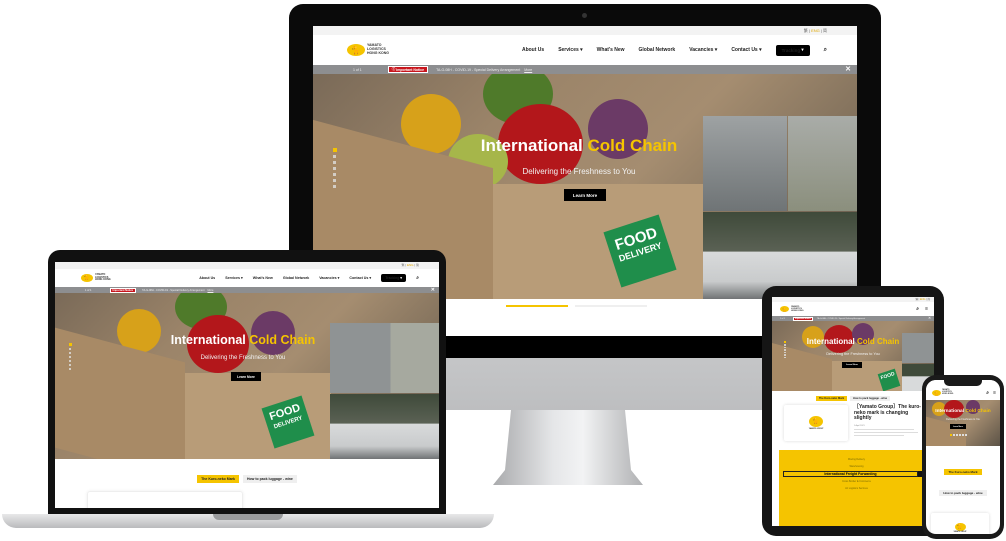 The width and height of the screenshot is (1006, 541). Describe the element at coordinates (806, 30) in the screenshot. I see `lang-tc: 繁` at that location.